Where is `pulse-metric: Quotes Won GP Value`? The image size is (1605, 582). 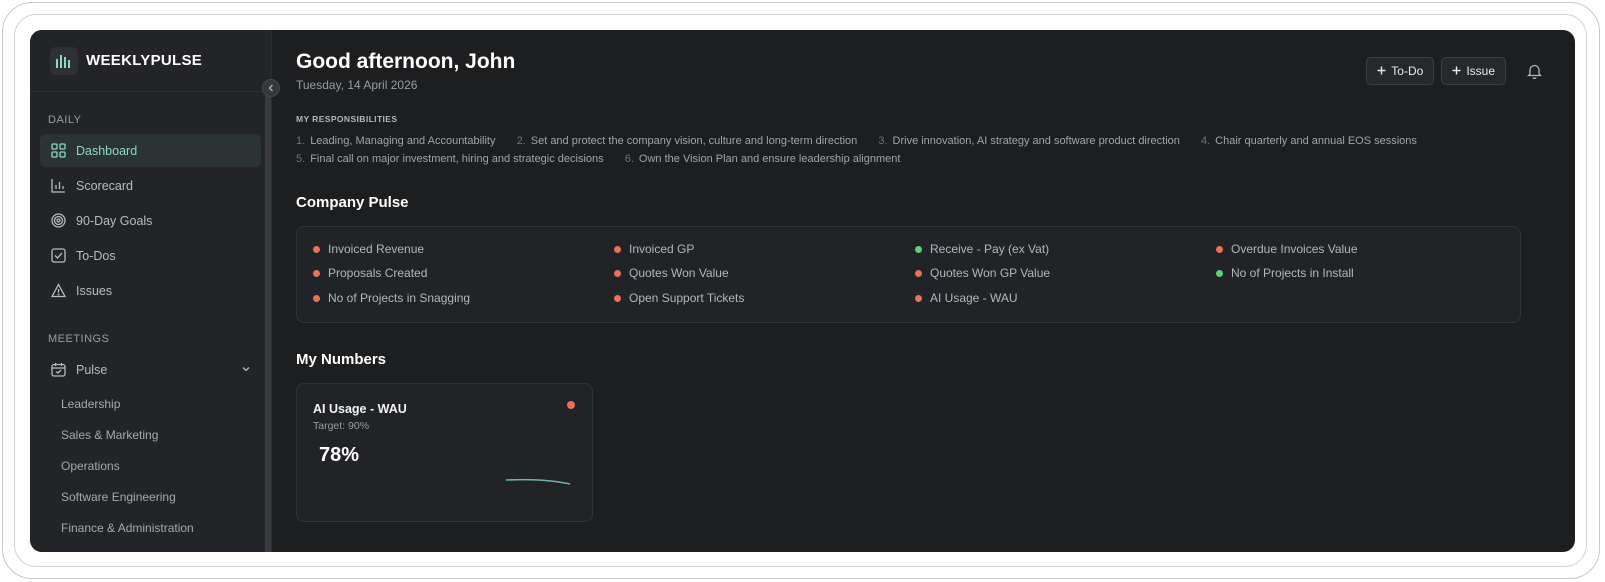
pulse-metric: Quotes Won GP Value is located at coordinates (982, 273).